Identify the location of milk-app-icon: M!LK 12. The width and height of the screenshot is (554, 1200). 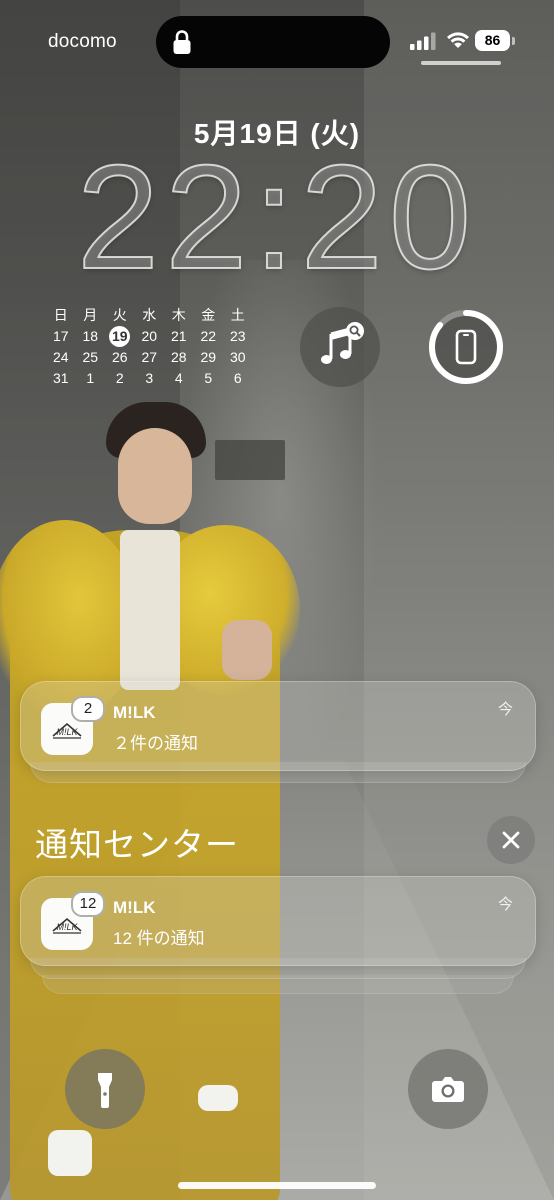
(73, 920).